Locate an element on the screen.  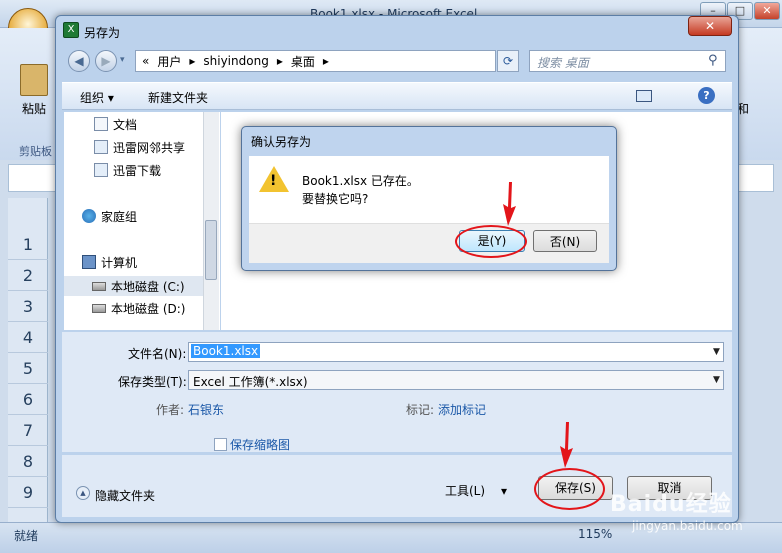
annotation-oval-save is located at coordinates (569, 489).